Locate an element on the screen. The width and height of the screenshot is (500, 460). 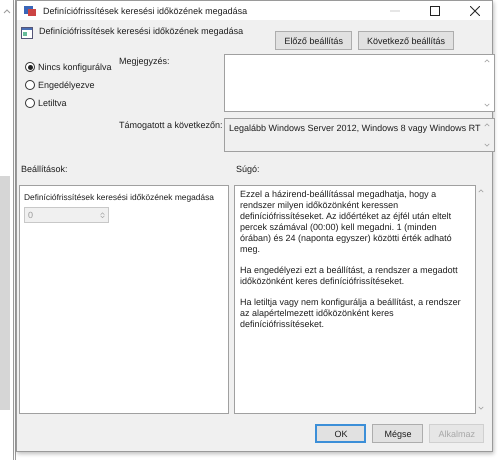
help-paragraph: Ezzel a házirend-beállítással megadhatja, hogy a rendszer milyen időközönként keressen definíciófrissítéseket. Az időértéket az éjfél után eltelt percek számával (00:00) kell megadni. 1 (minden órában) és 24 (naponta egyszer) közötti érték adható meg. is located at coordinates (346, 222).